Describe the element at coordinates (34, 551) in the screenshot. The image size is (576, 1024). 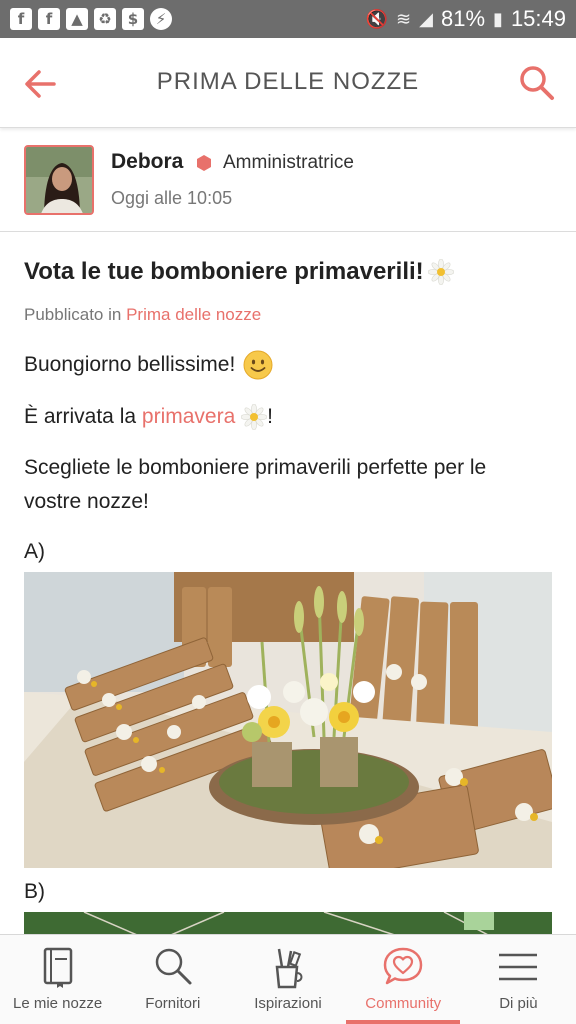
I see `option-label-a: A)` at that location.